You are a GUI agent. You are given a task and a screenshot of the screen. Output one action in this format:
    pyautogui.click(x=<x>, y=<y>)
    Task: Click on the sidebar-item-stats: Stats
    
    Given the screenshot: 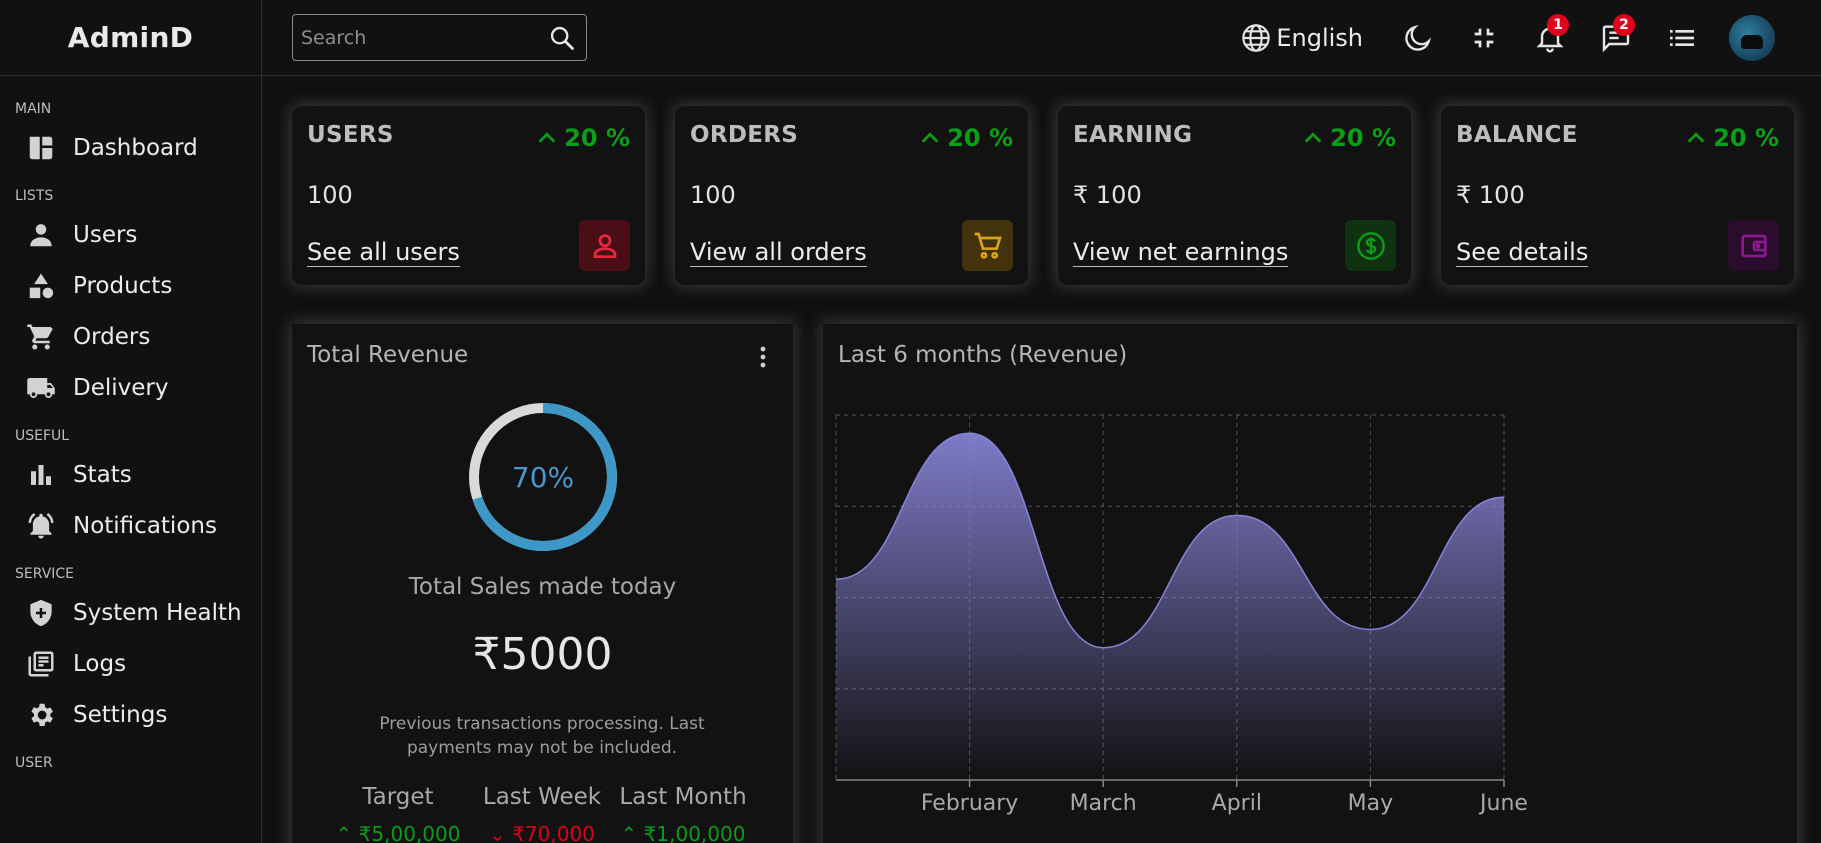 What is the action you would take?
    pyautogui.click(x=130, y=474)
    